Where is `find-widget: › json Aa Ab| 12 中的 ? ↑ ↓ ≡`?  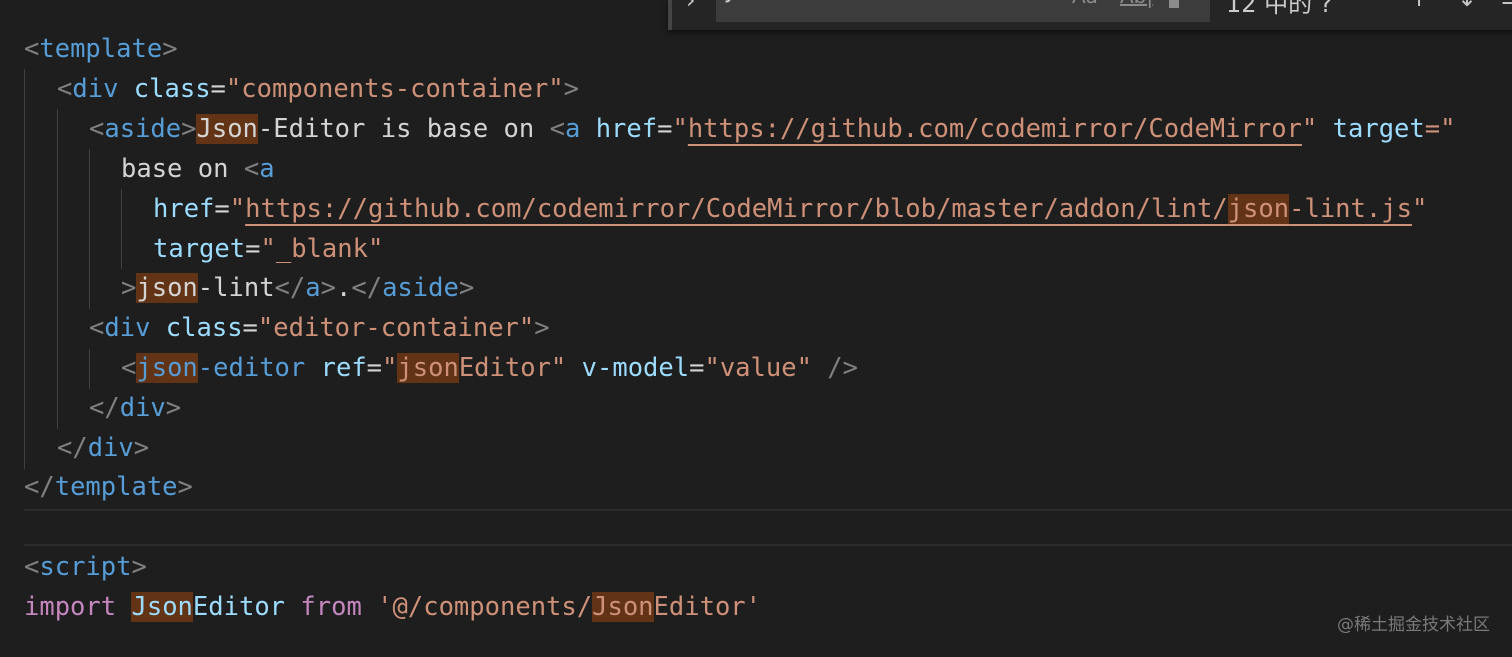
find-widget: › json Aa Ab| 12 中的 ? ↑ ↓ ≡ is located at coordinates (1090, 15).